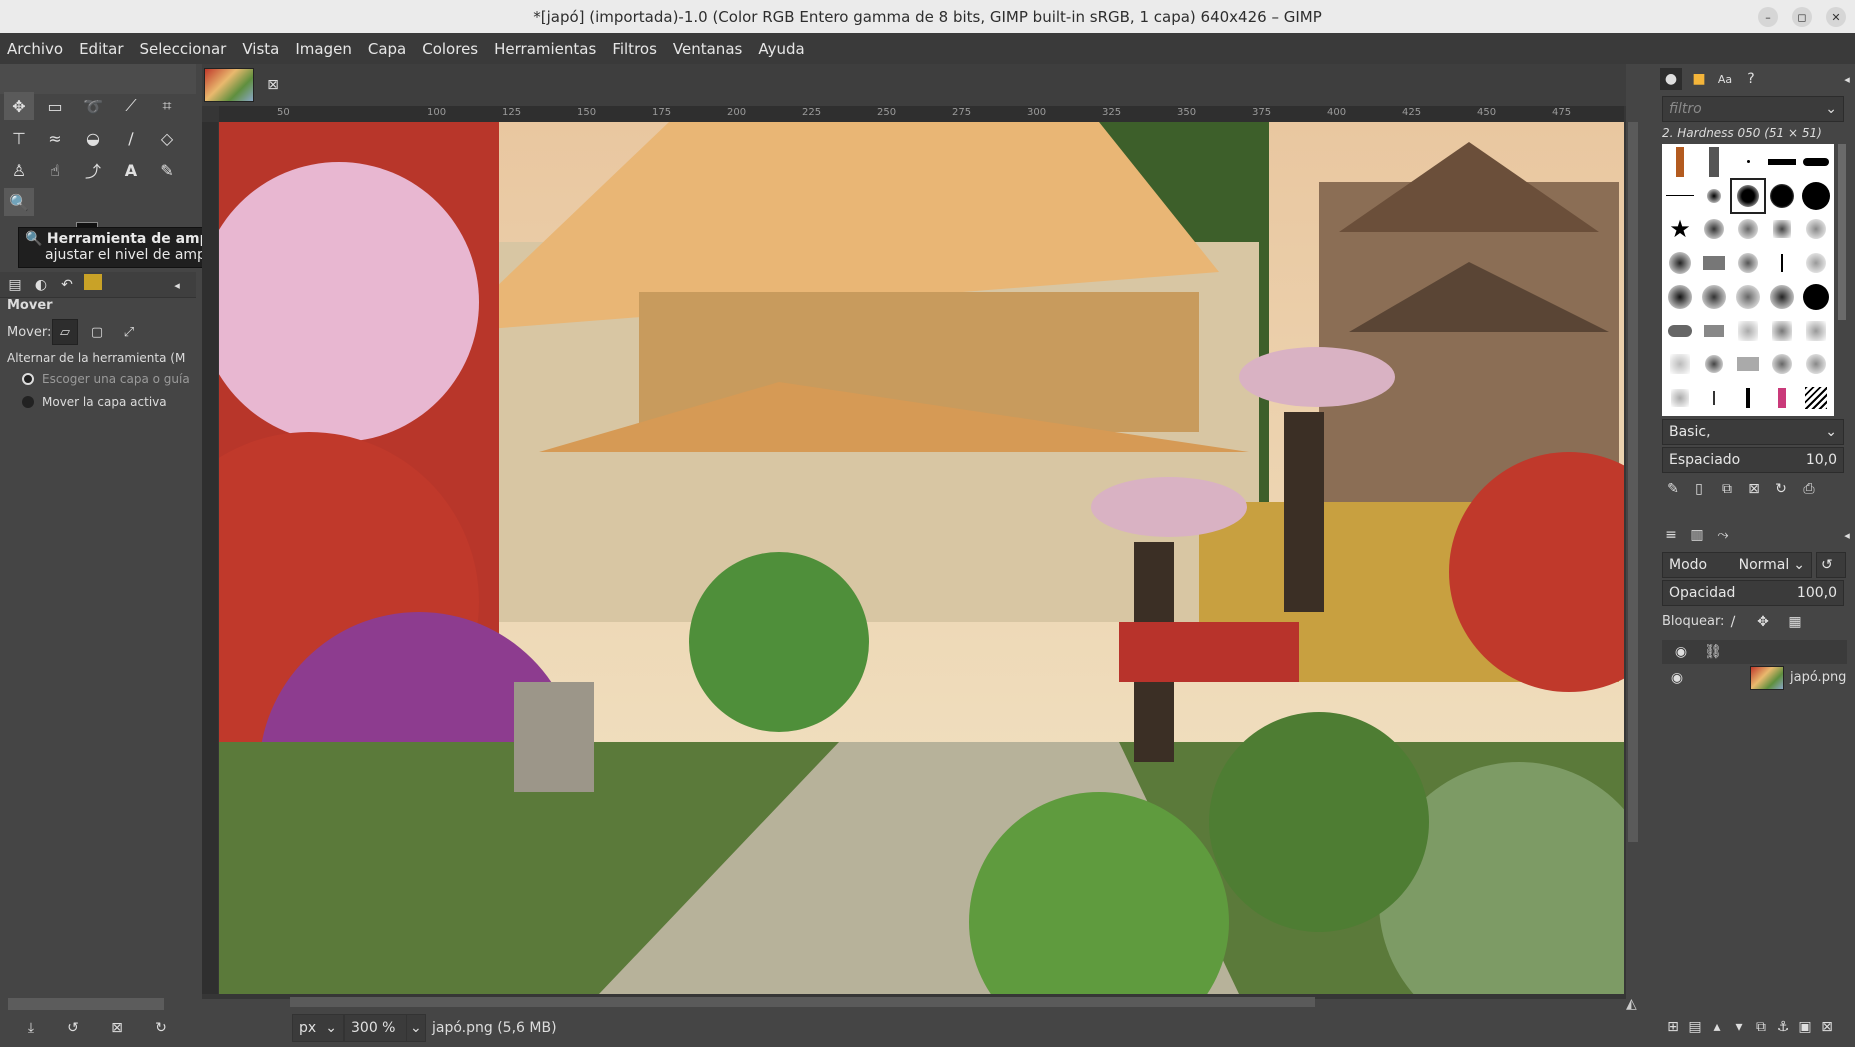  Describe the element at coordinates (93, 138) in the screenshot. I see `bucket-fill-tool-icon: ◒` at that location.